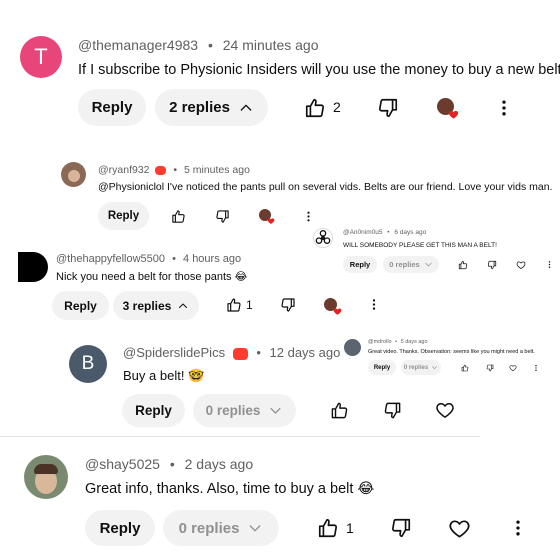 This screenshot has width=560, height=560. Describe the element at coordinates (380, 342) in the screenshot. I see `username: @mdrollo` at that location.